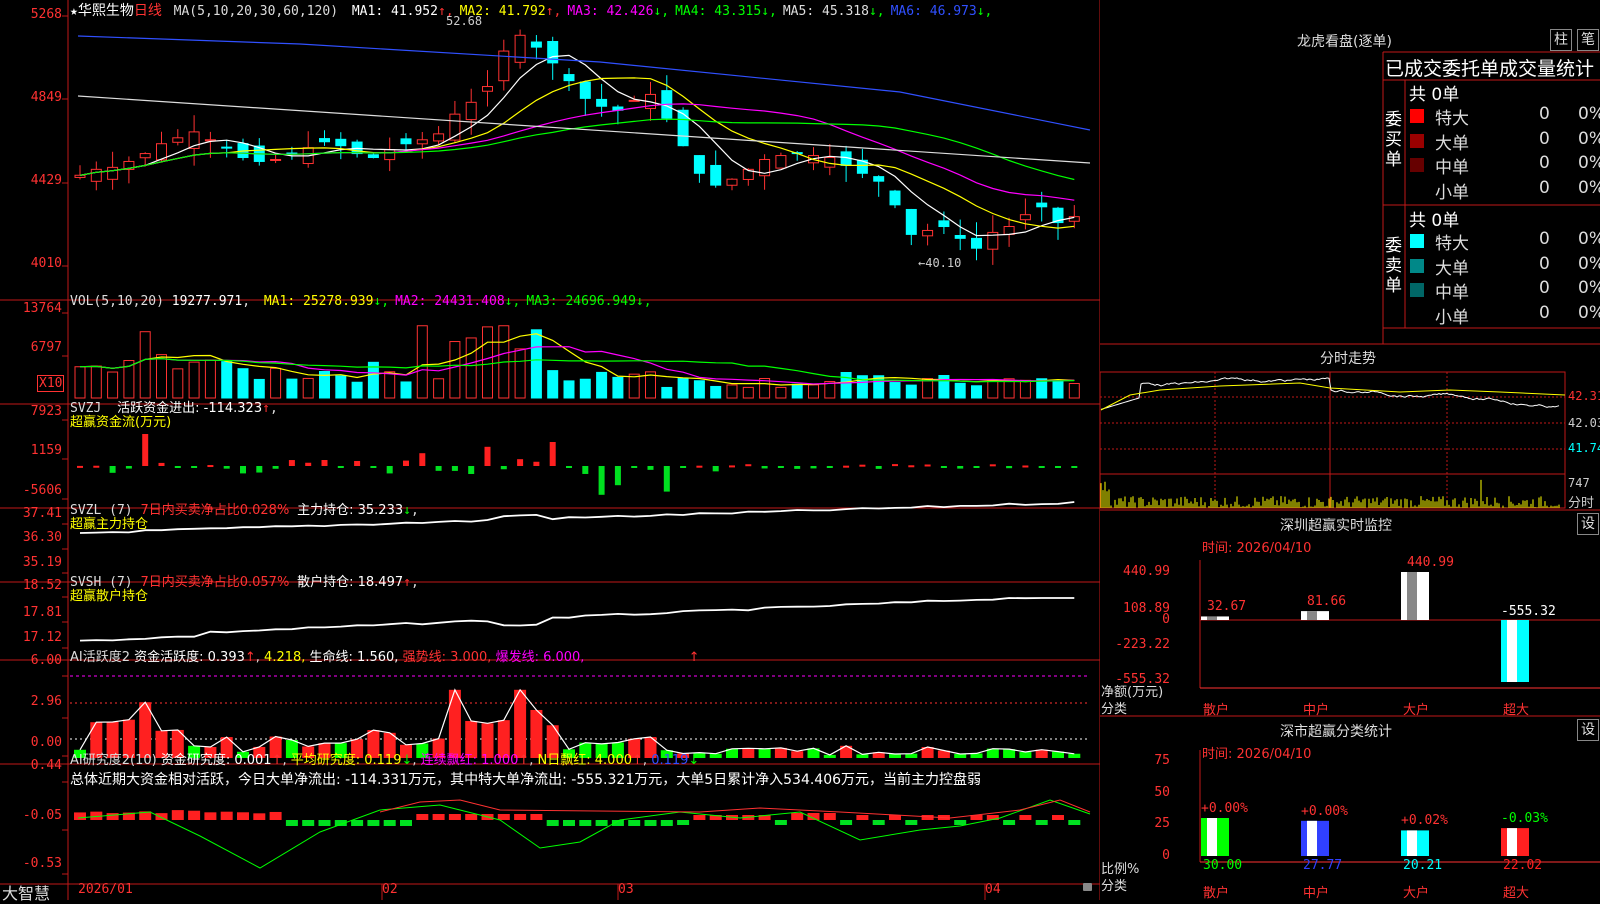 The width and height of the screenshot is (1600, 904). Describe the element at coordinates (51, 383) in the screenshot. I see `vol-unit-badge: X10` at that location.